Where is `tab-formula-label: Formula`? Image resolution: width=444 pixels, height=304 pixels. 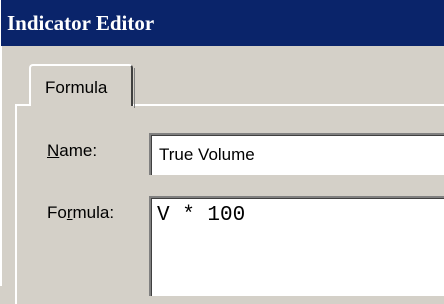
tab-formula-label: Formula is located at coordinates (76, 87).